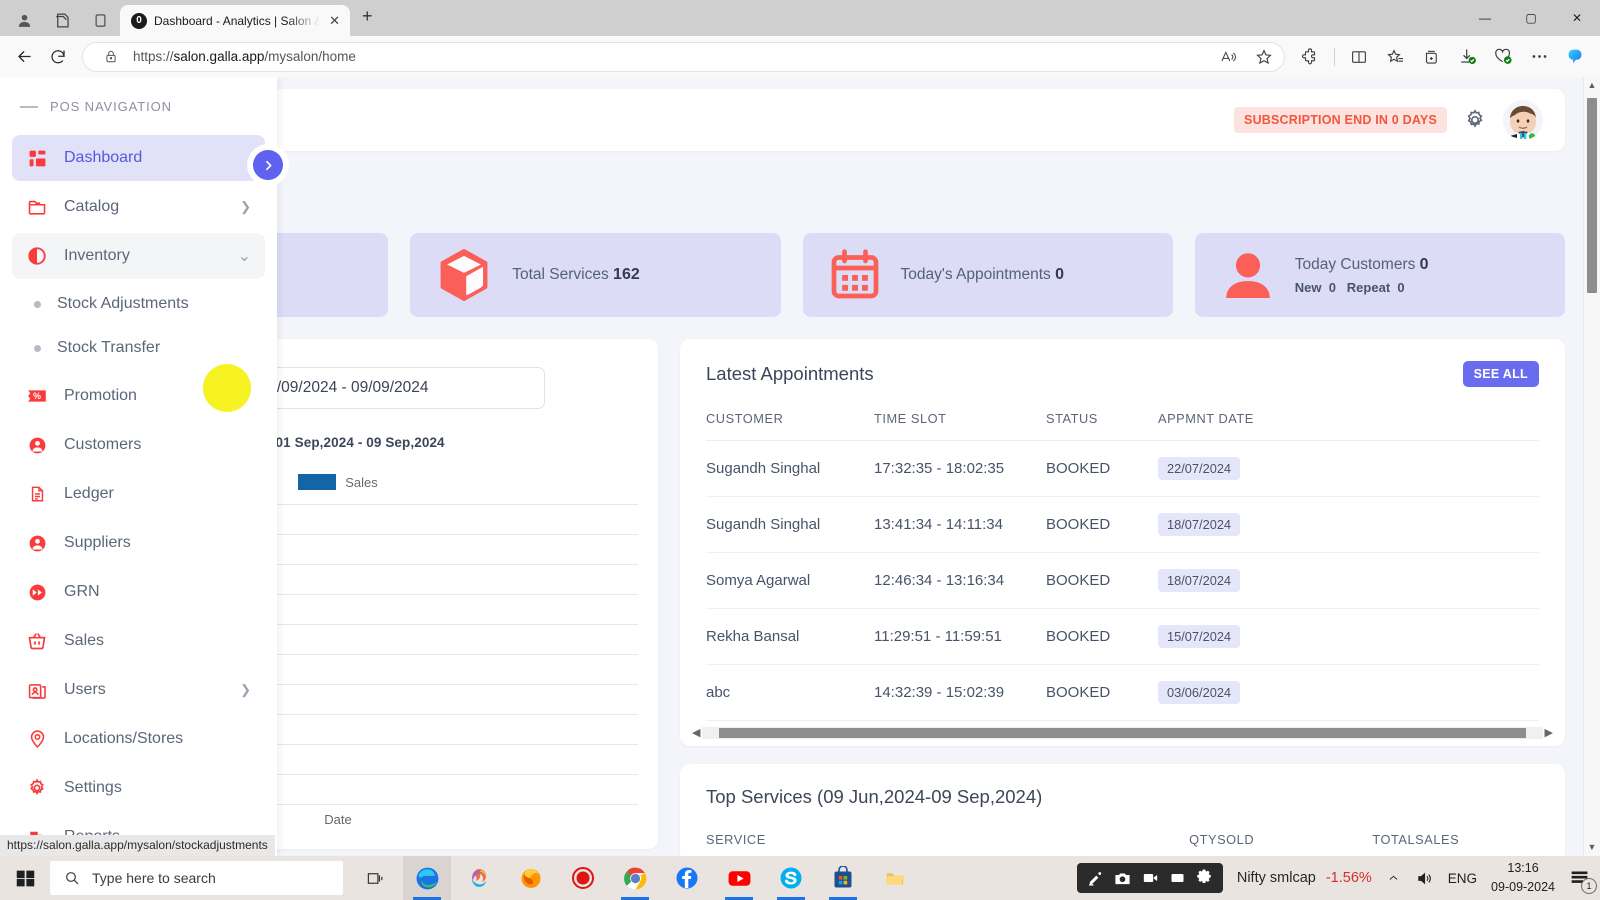 This screenshot has height=900, width=1600. I want to click on new-tab-button: +, so click(367, 18).